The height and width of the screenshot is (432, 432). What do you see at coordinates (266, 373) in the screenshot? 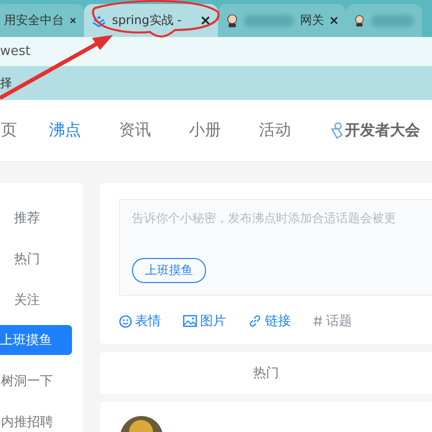
I see `feed-tab: 热门` at bounding box center [266, 373].